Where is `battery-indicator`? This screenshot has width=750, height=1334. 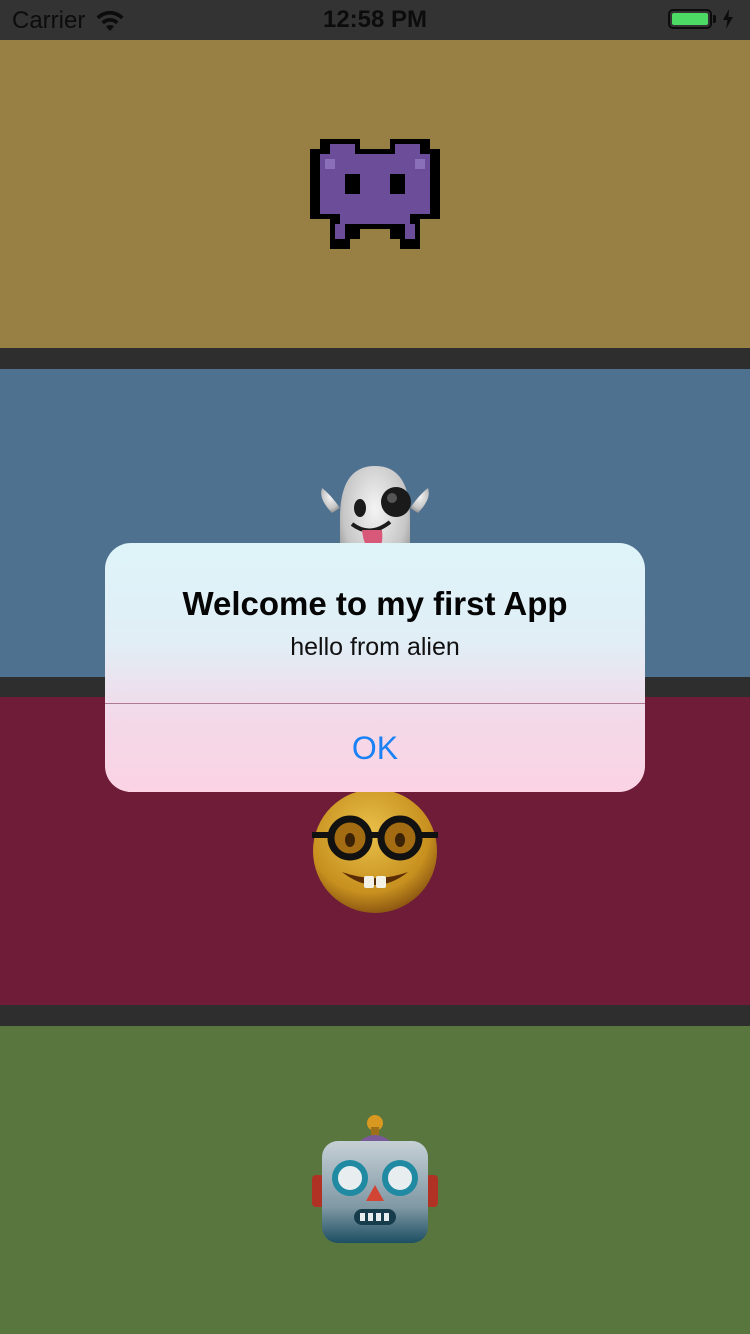
battery-indicator is located at coordinates (701, 19).